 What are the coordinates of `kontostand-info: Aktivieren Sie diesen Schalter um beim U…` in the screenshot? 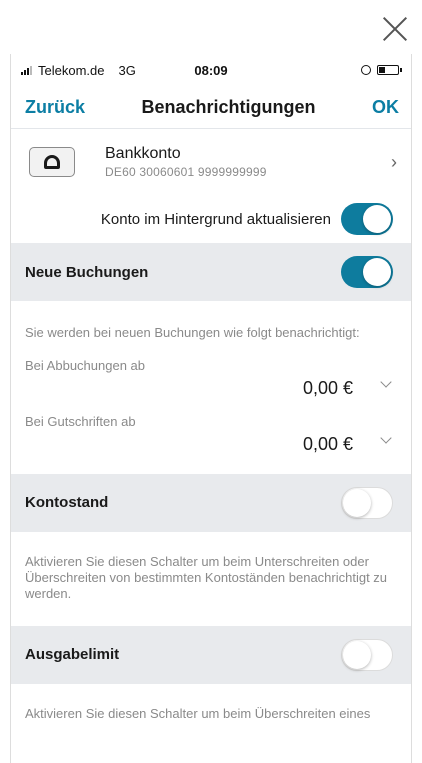 It's located at (206, 577).